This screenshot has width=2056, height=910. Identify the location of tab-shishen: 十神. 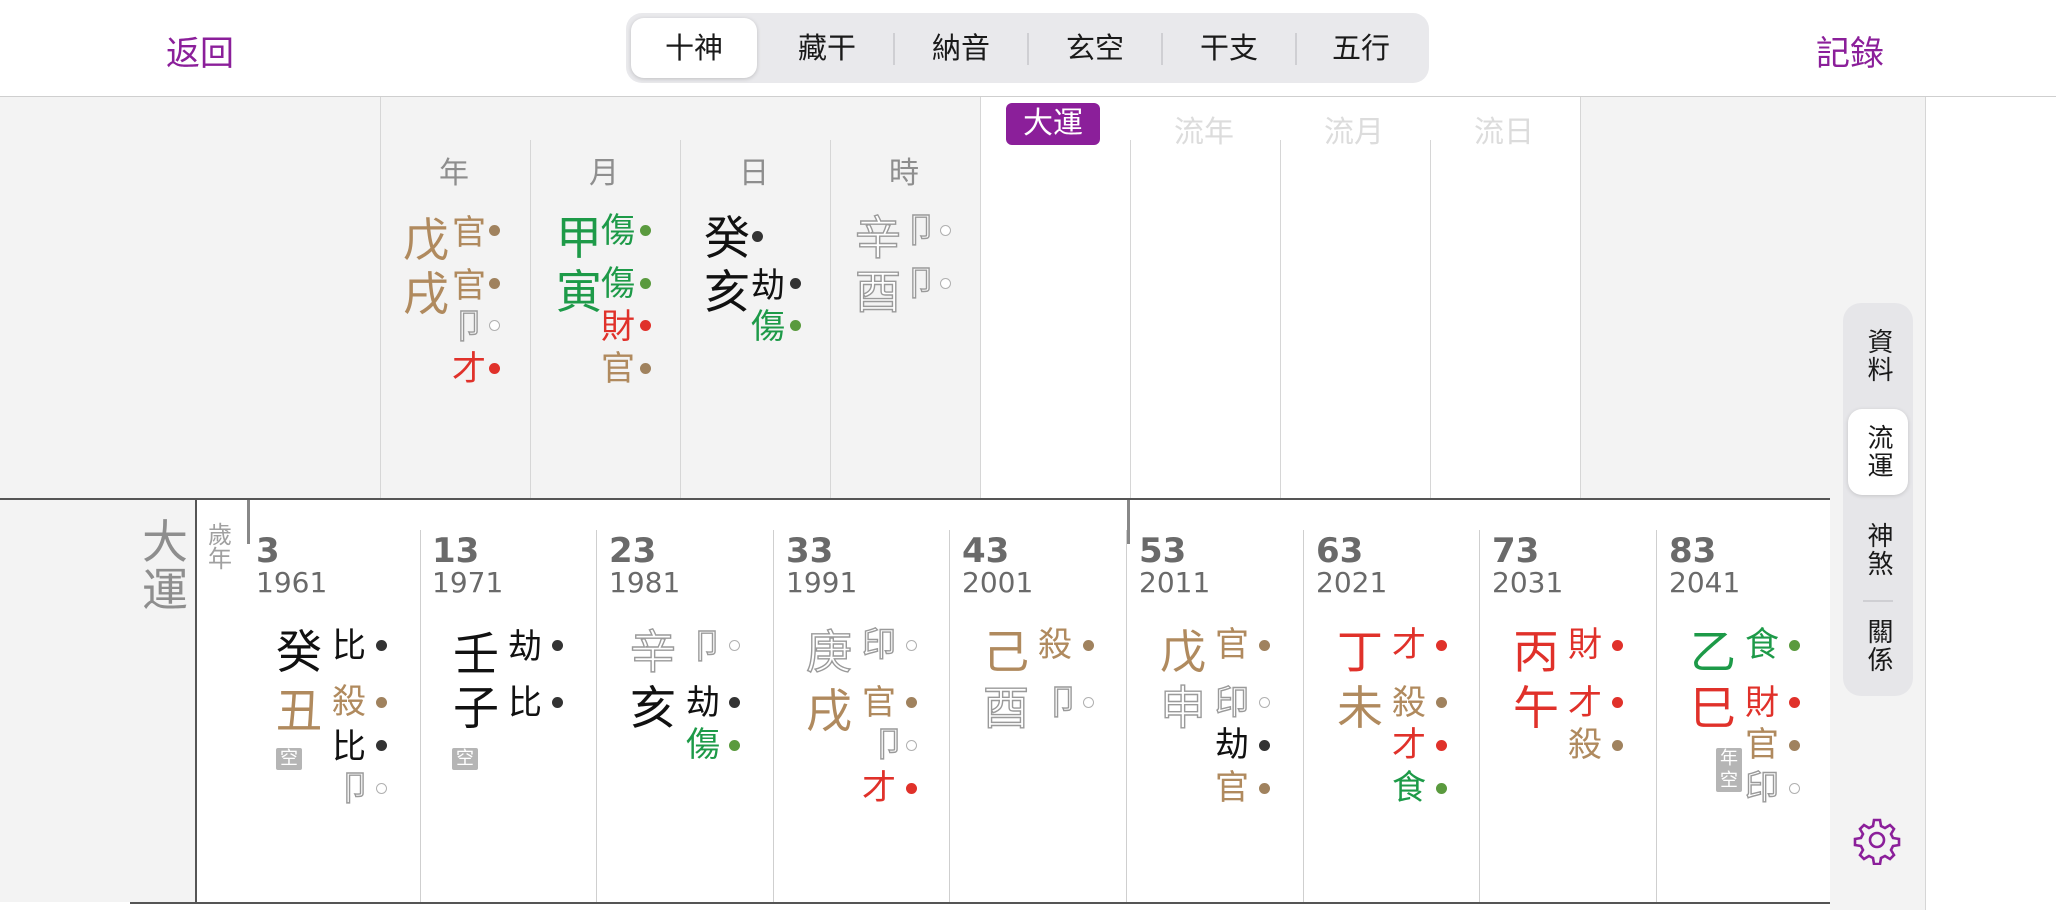
(694, 48).